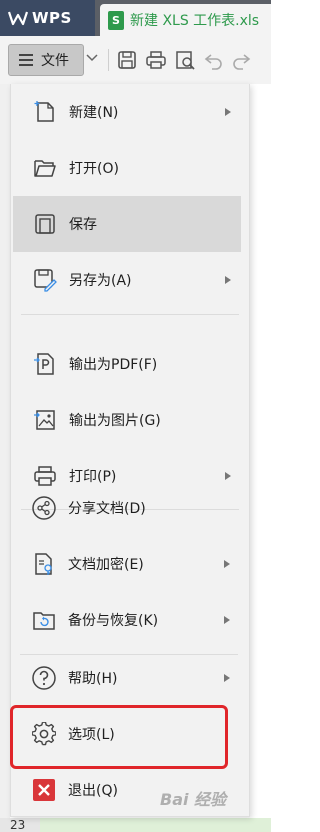 The height and width of the screenshot is (832, 320). I want to click on menu-item-export-image: 输出为图片(G), so click(127, 420).